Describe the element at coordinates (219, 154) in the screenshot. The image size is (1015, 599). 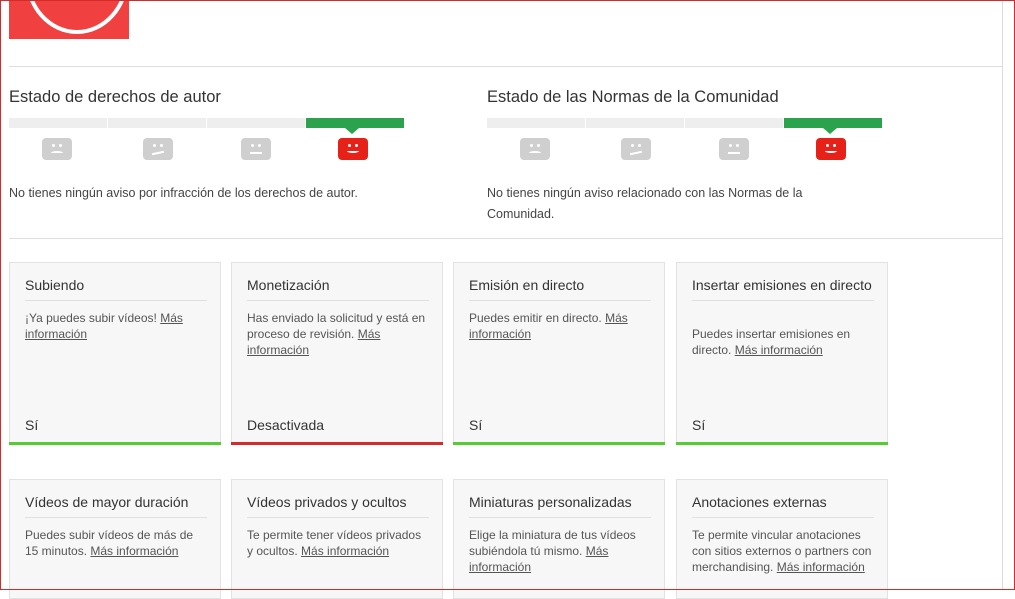
I see `copyright-faces` at that location.